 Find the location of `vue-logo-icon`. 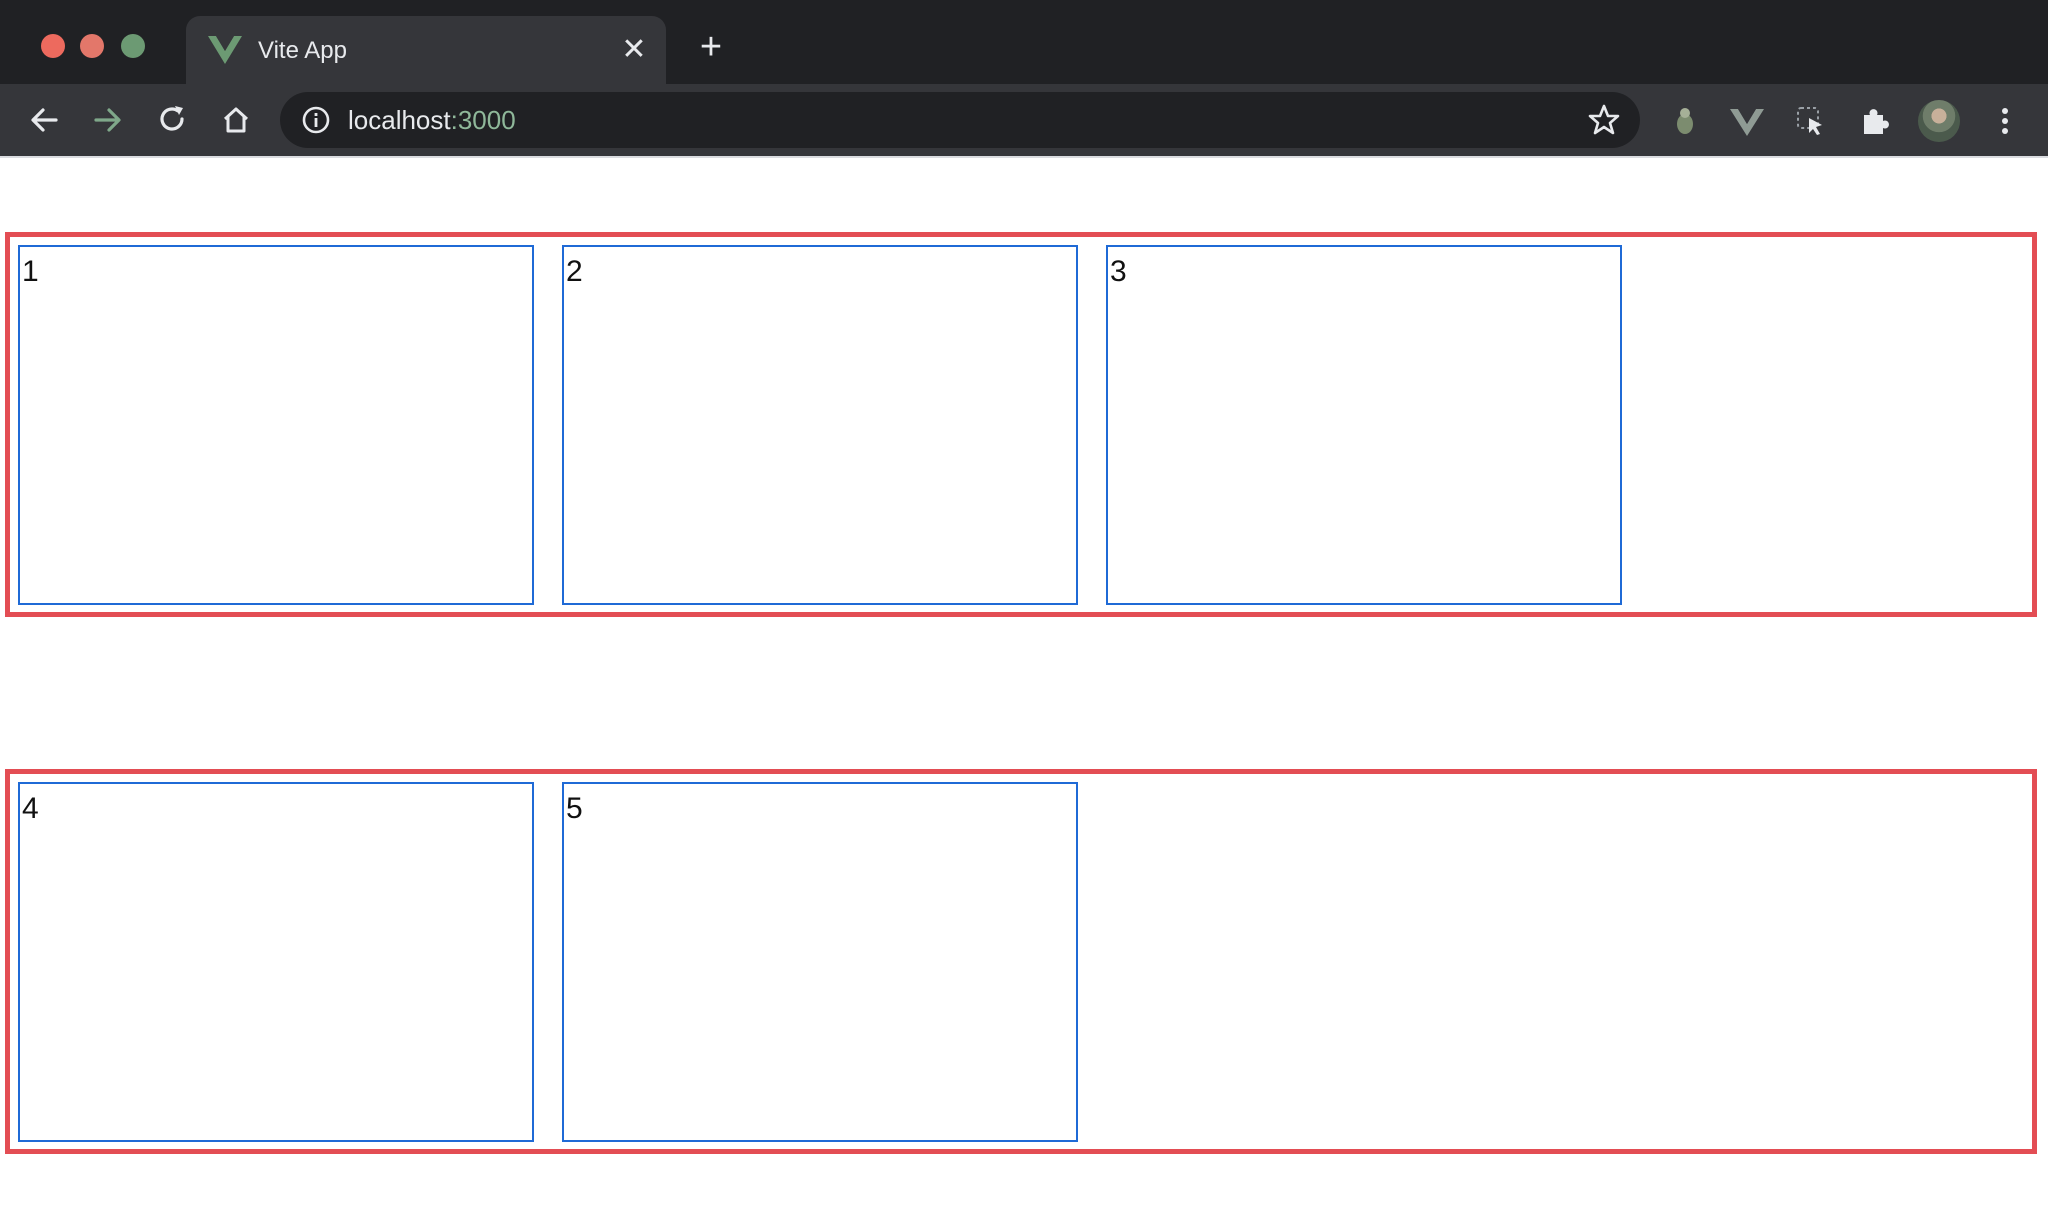

vue-logo-icon is located at coordinates (225, 50).